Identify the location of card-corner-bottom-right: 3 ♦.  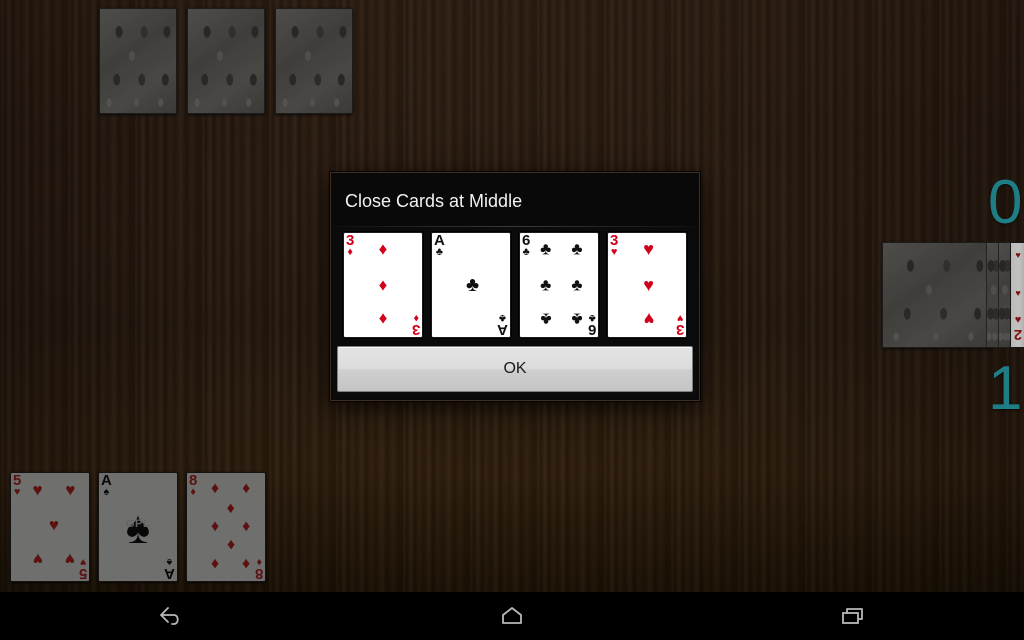
(415, 324).